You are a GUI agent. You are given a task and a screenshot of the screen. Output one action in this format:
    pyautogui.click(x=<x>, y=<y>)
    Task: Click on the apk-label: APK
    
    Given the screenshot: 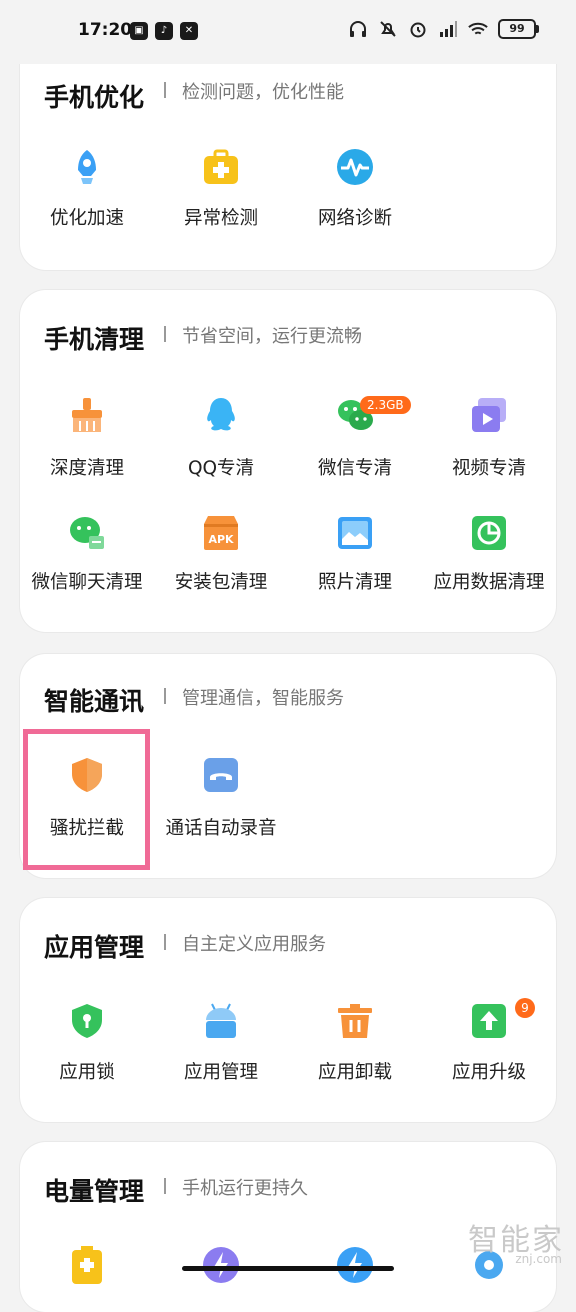 What is the action you would take?
    pyautogui.click(x=221, y=539)
    